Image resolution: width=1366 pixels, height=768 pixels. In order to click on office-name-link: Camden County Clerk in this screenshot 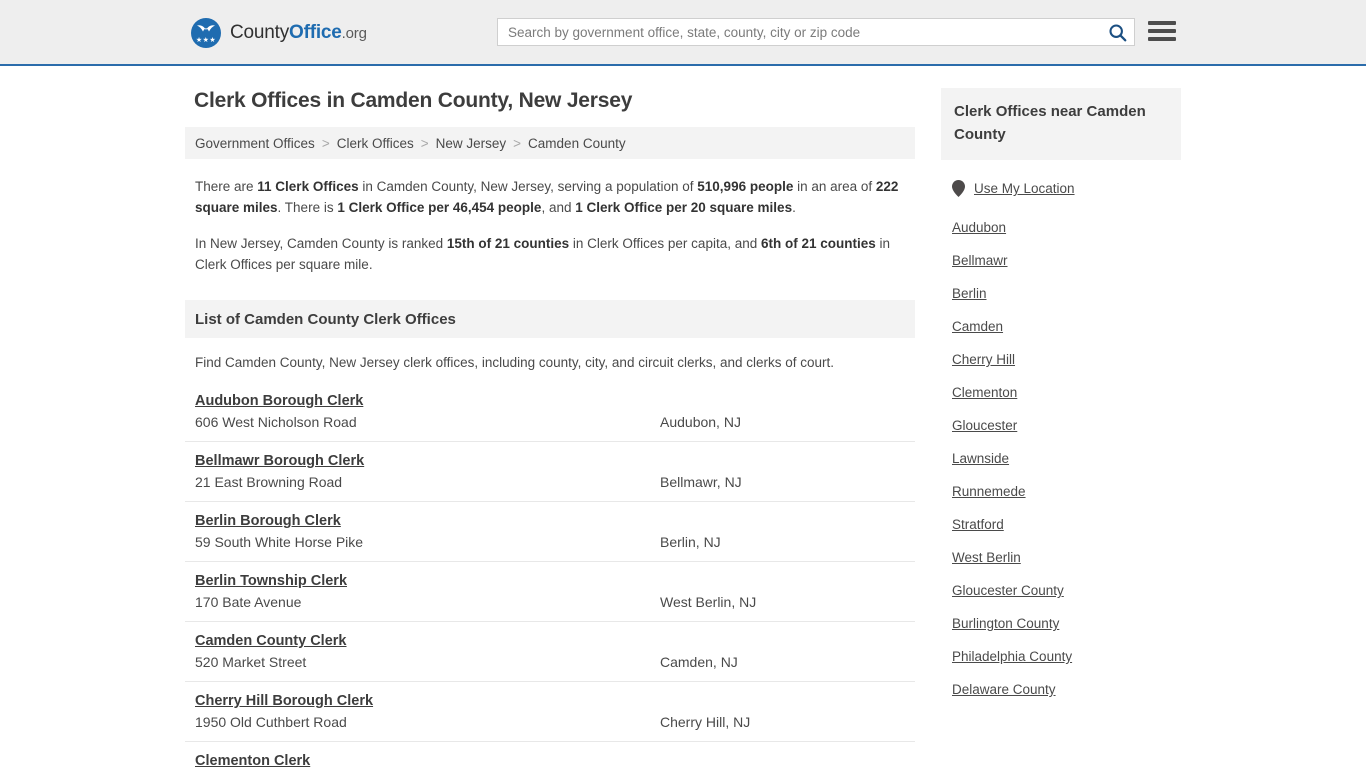, I will do `click(270, 641)`.